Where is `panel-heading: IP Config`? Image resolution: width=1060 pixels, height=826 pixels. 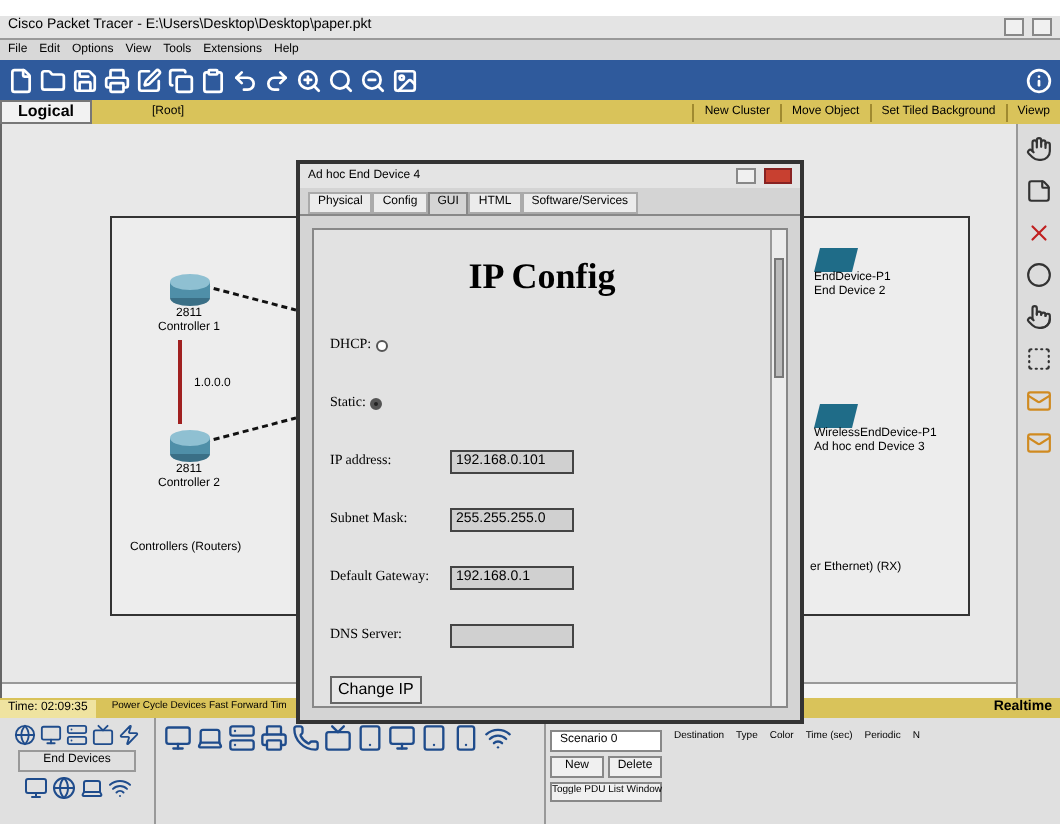
panel-heading: IP Config is located at coordinates (542, 277).